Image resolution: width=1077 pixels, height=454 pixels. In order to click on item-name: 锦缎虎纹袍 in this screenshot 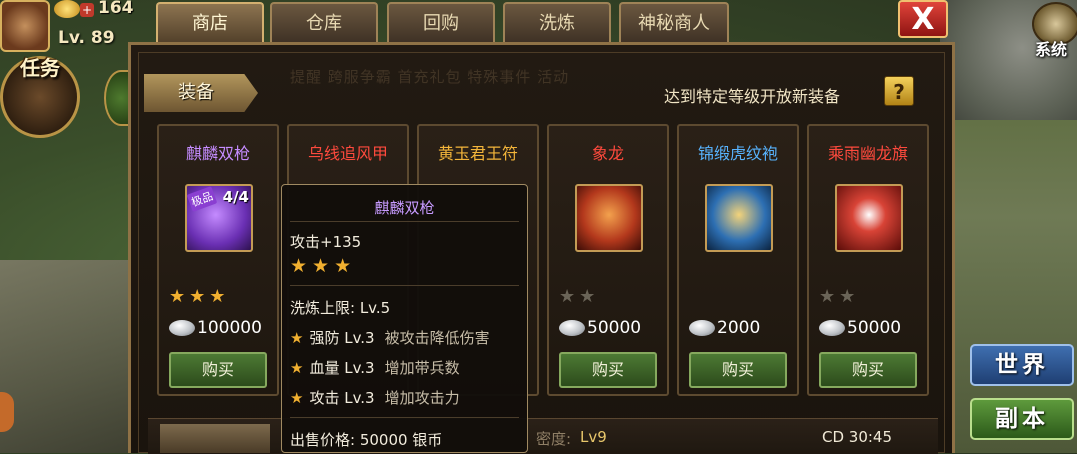, I will do `click(737, 153)`.